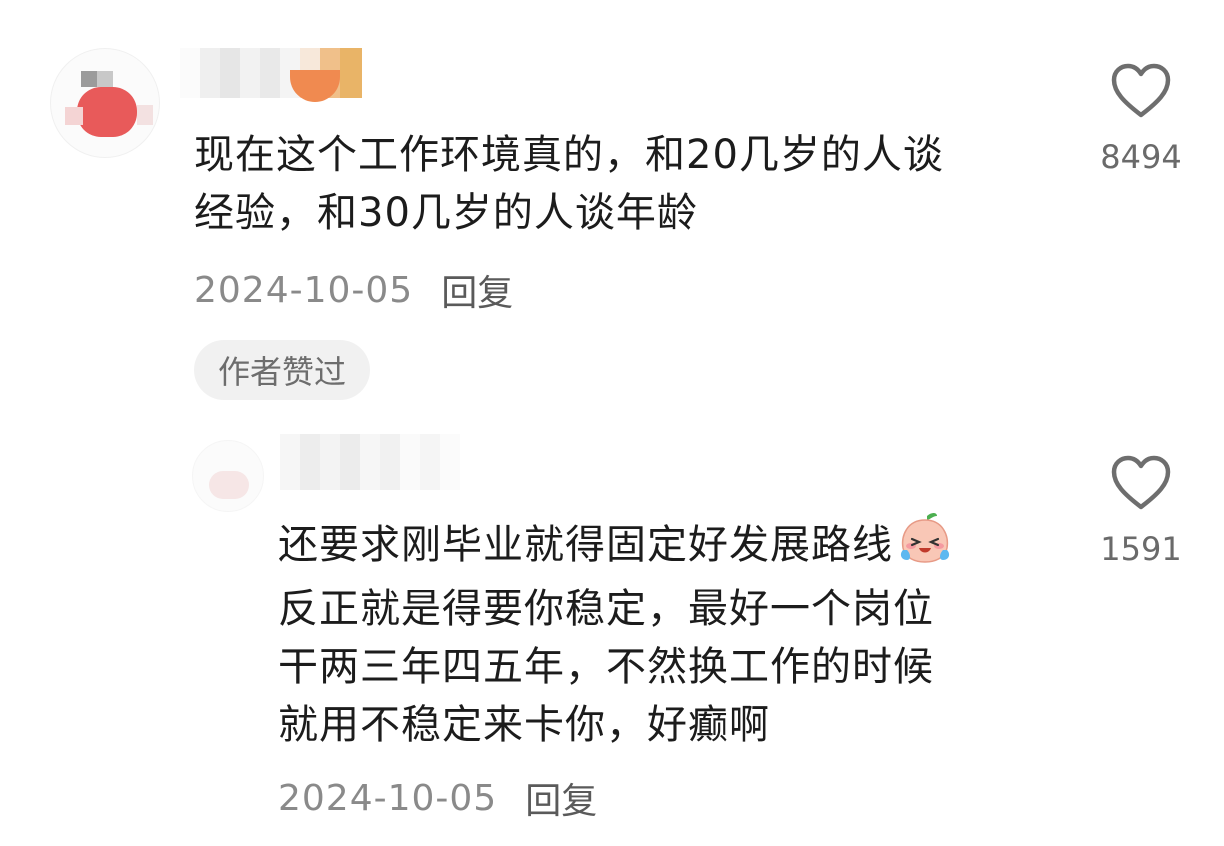 The image size is (1224, 846). I want to click on author-liked-badge: 作者赞过, so click(282, 370).